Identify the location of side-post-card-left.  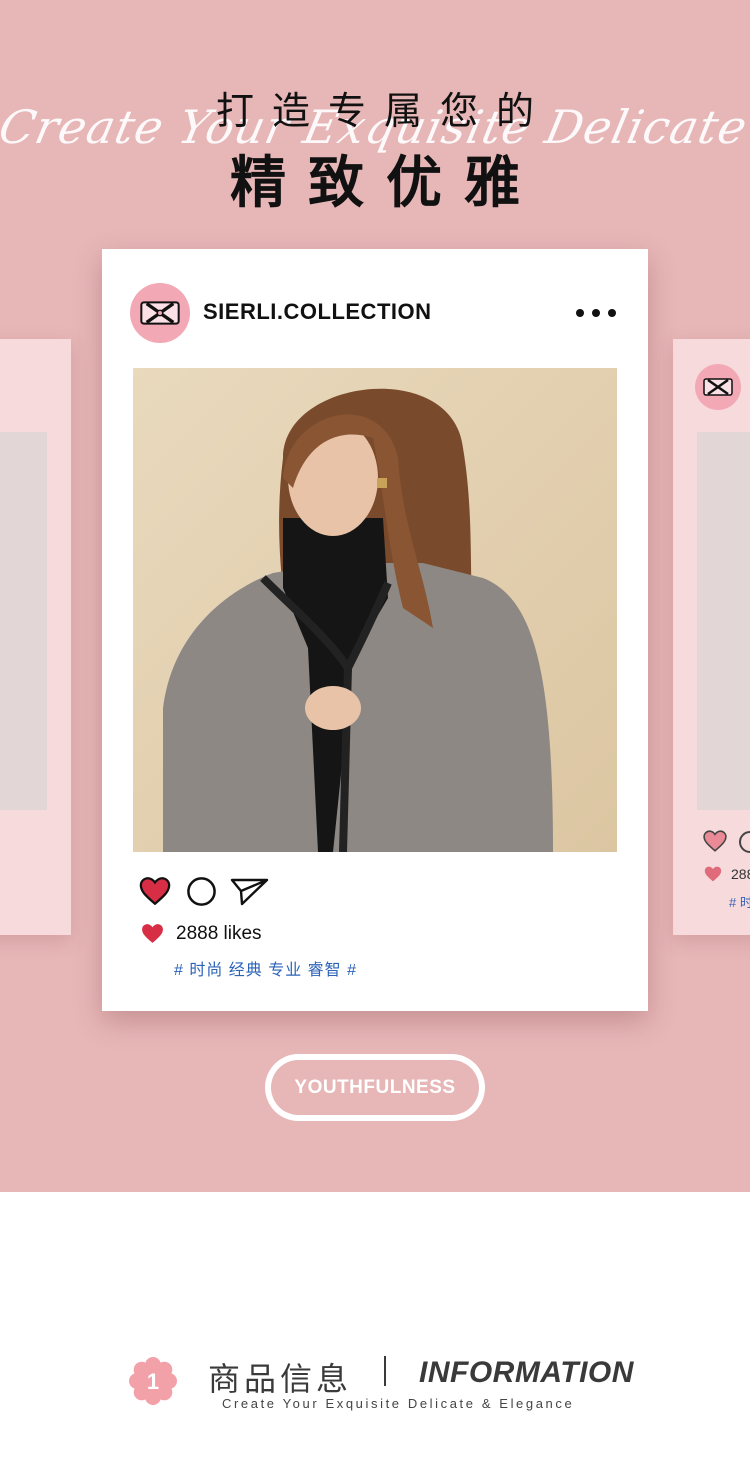
(35, 637).